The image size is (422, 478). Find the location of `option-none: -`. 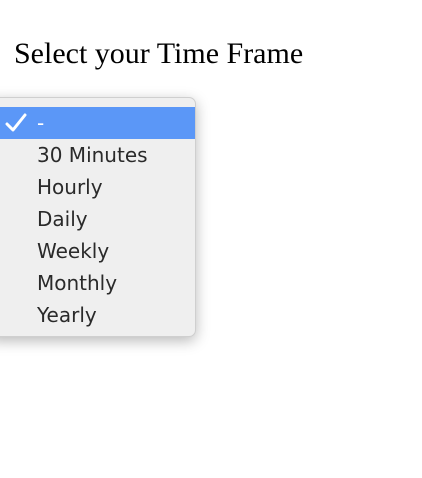

option-none: - is located at coordinates (97, 123).